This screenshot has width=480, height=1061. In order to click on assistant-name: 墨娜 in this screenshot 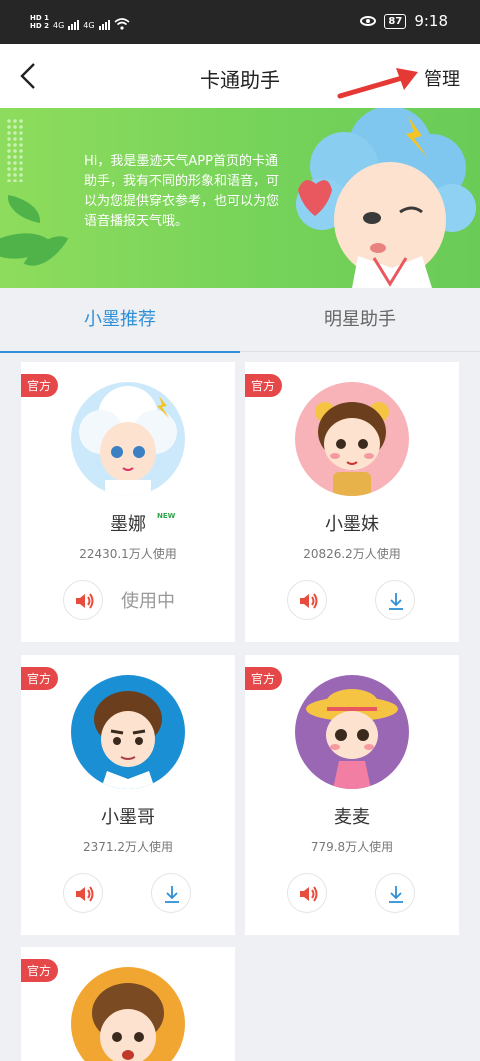, I will do `click(128, 524)`.